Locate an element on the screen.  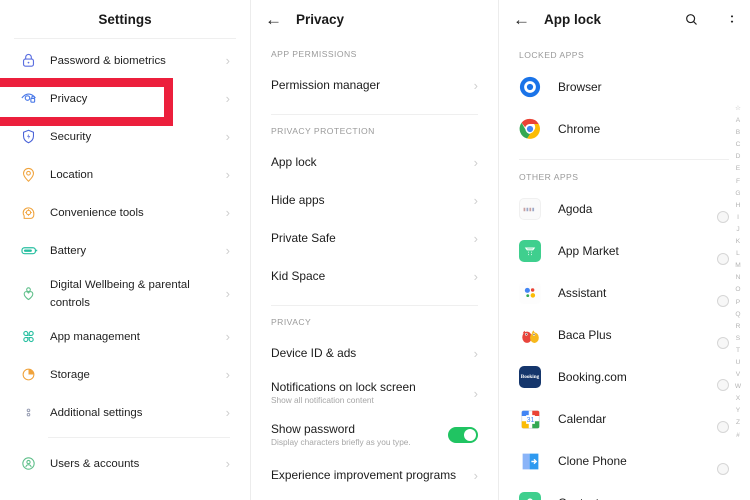
alphabet-index-scrollbar: ☆ A B C D E F G H I J K L M N O P Q R S T U V W X Y Z # is located at coordinates (738, 272).